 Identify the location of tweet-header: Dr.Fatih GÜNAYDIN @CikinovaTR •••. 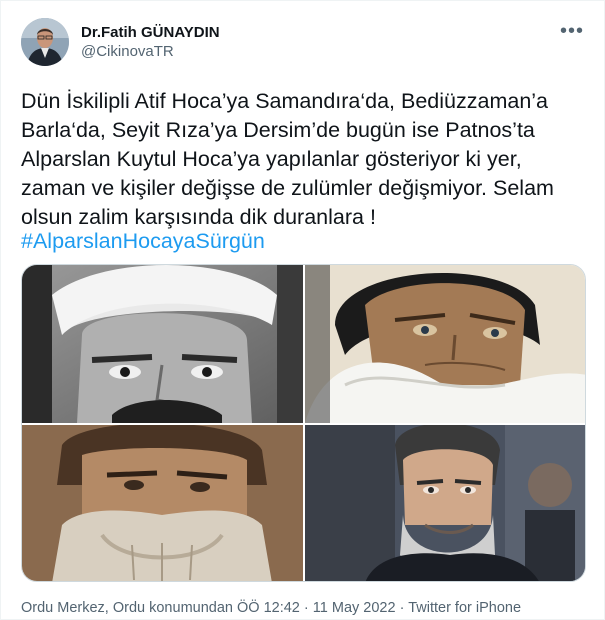
(302, 43).